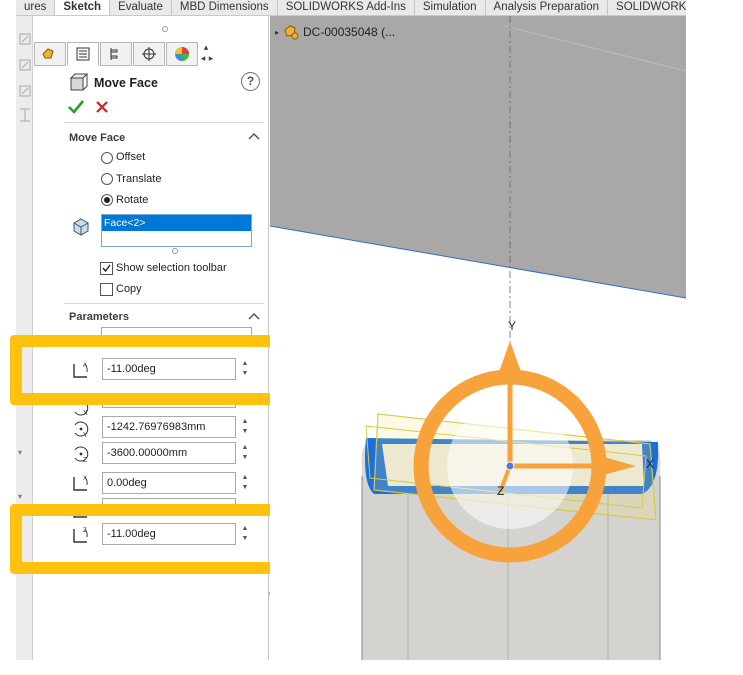 Image resolution: width=743 pixels, height=675 pixels. I want to click on angle-x-input: 0.00deg, so click(169, 483).